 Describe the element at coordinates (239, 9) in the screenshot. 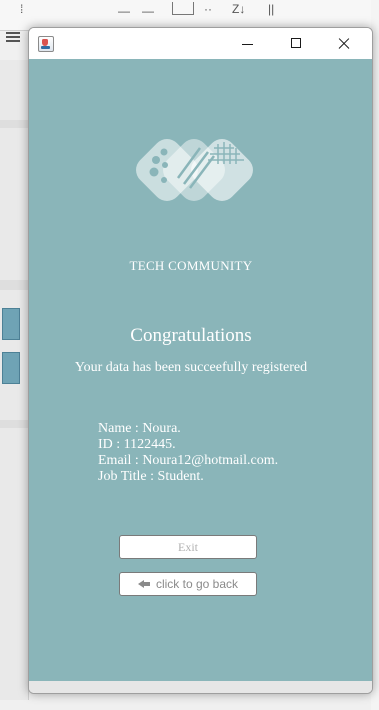

I see `background-toolbar-glyph: Z↓` at that location.